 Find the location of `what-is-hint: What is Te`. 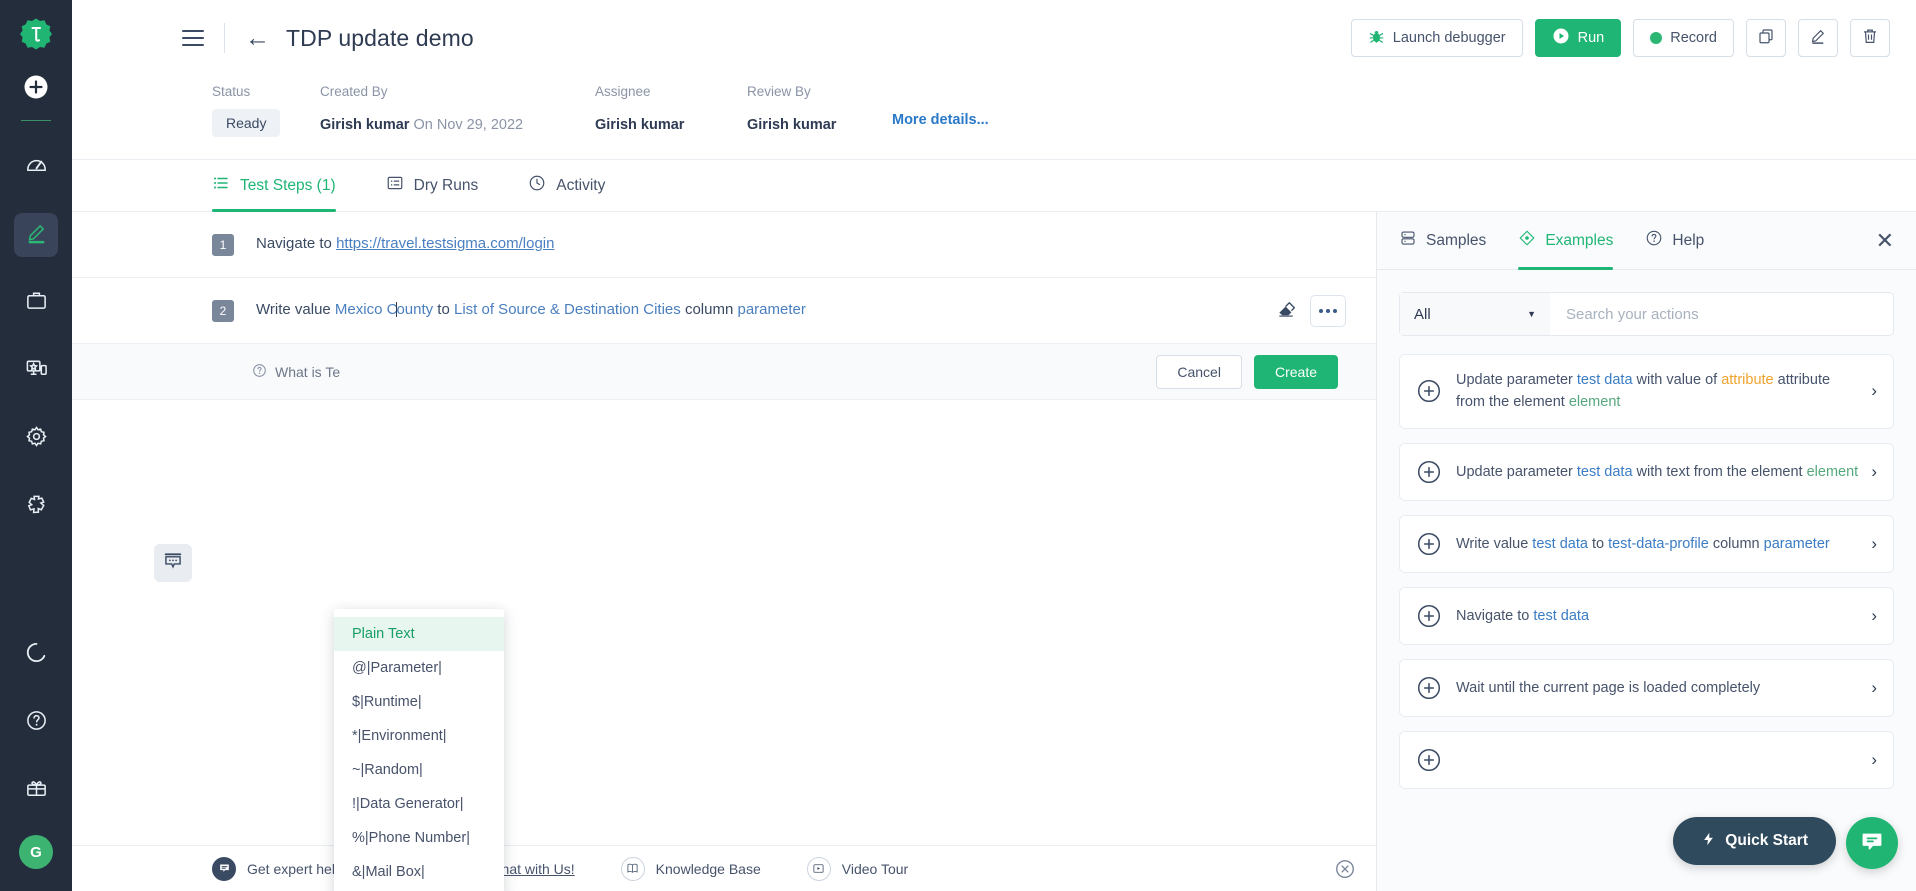

what-is-hint: What is Te is located at coordinates (296, 372).